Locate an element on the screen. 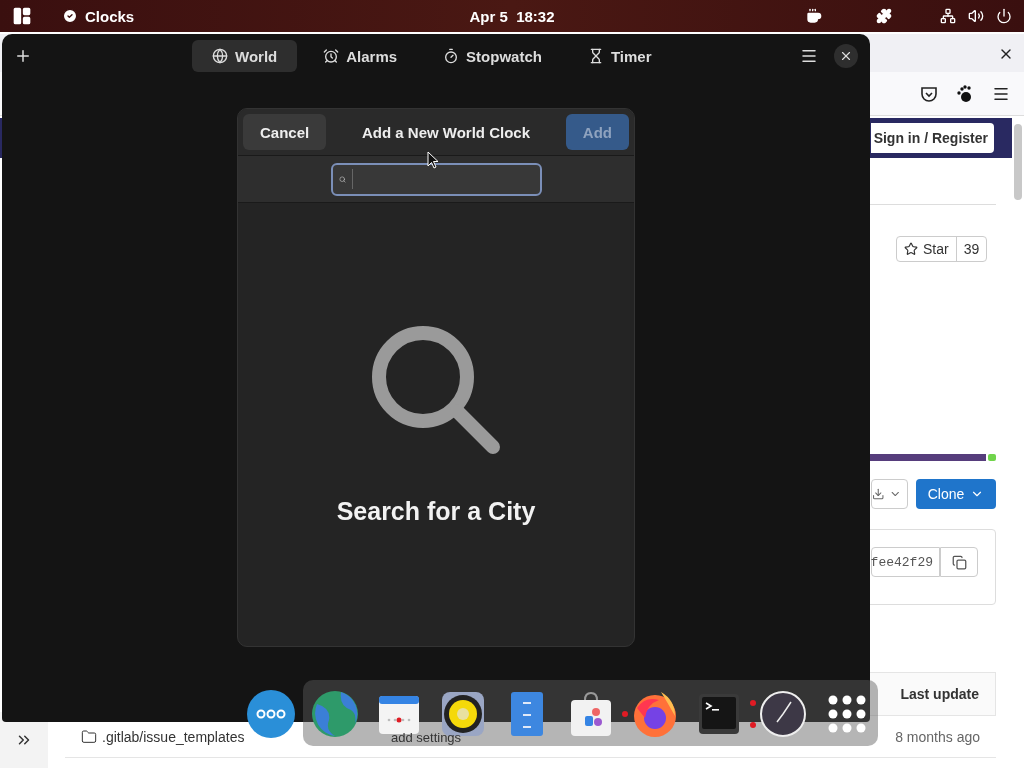 This screenshot has height=768, width=1024. download-dropdown is located at coordinates (889, 494).